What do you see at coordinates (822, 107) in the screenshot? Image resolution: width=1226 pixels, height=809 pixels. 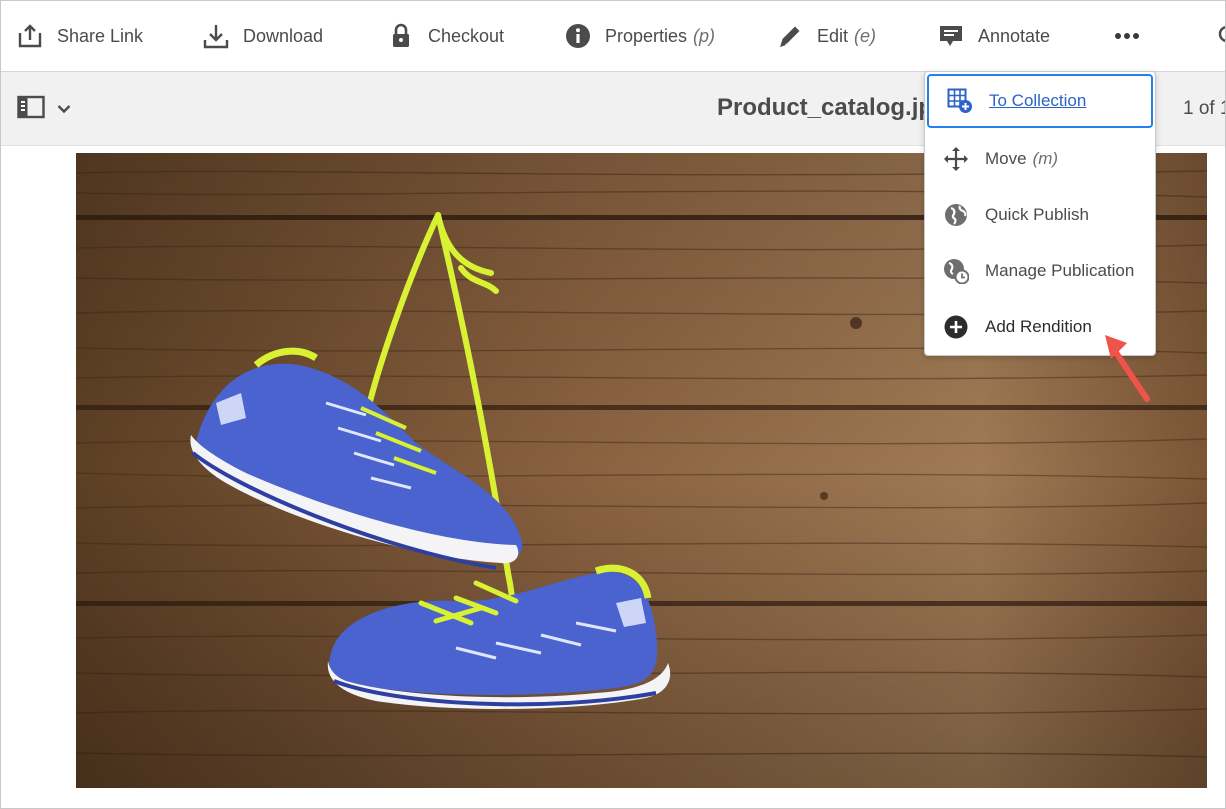 I see `asset-title: Product_catalog.jpg` at bounding box center [822, 107].